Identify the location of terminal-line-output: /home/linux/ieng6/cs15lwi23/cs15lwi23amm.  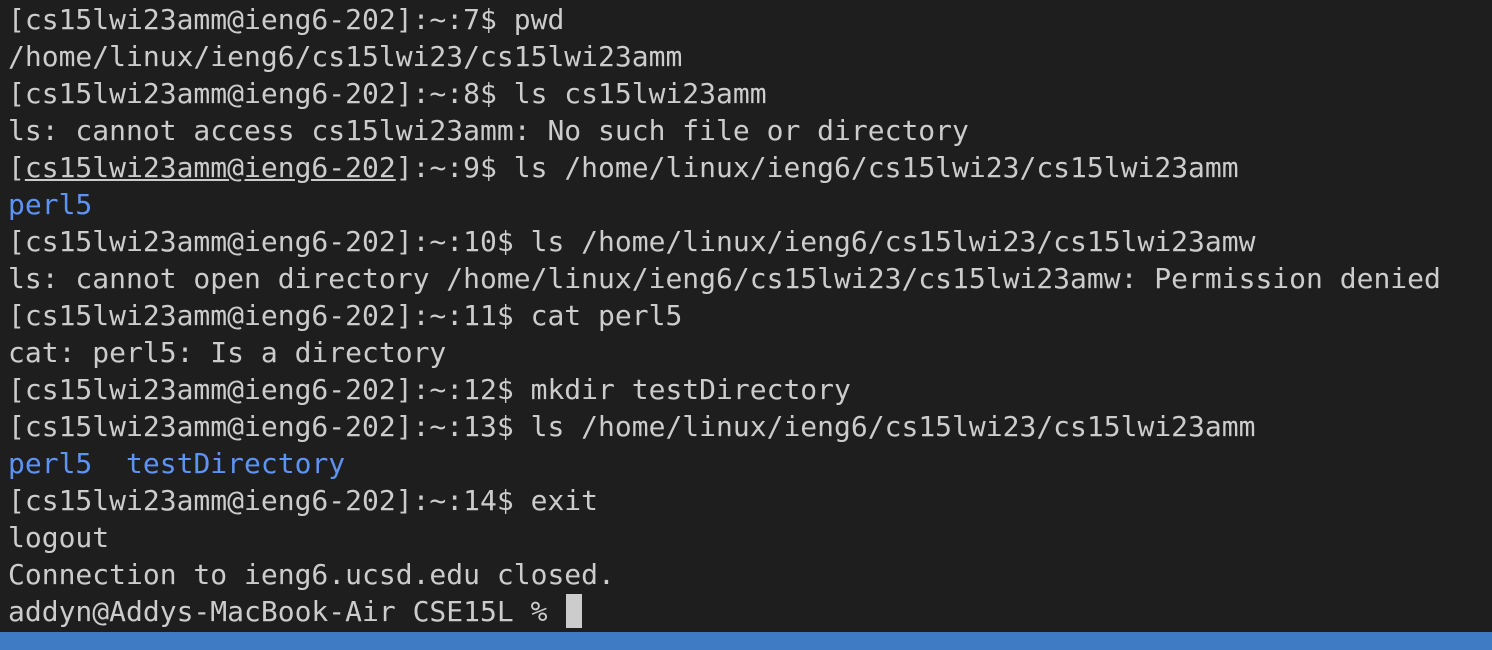
(345, 56).